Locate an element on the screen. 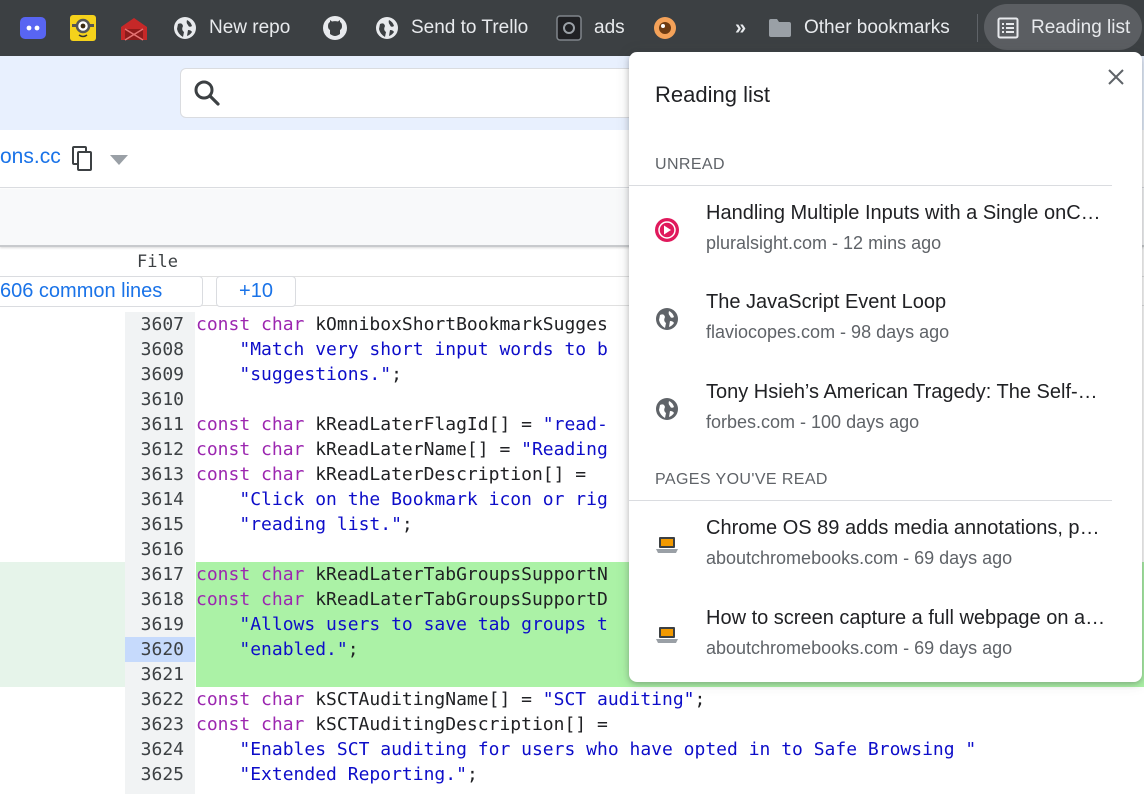 The height and width of the screenshot is (794, 1144). code-token: kReadLaterTabGroupsSupportN is located at coordinates (456, 574).